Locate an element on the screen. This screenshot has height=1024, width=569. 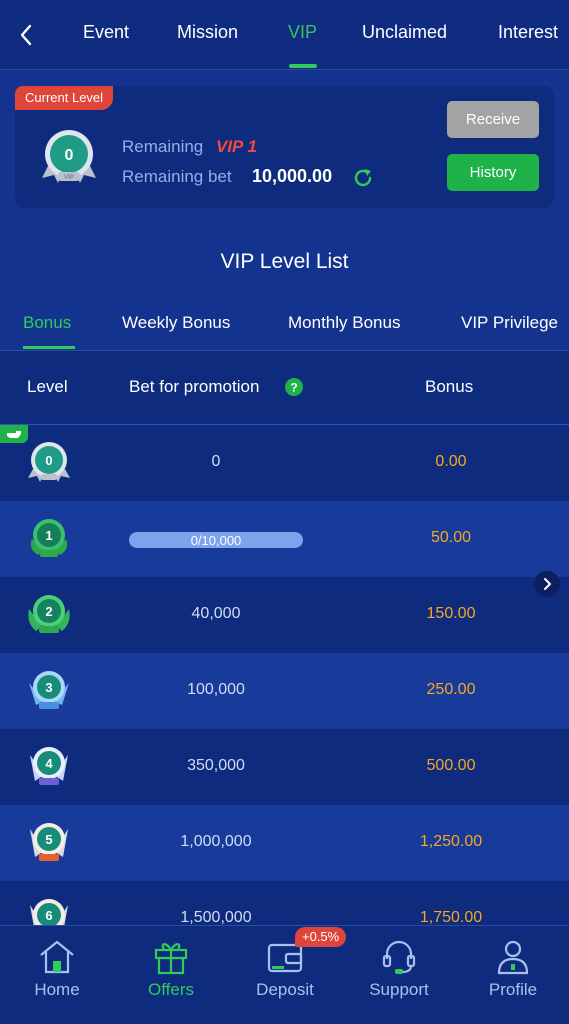
medal-number: 1 is located at coordinates (48, 535).